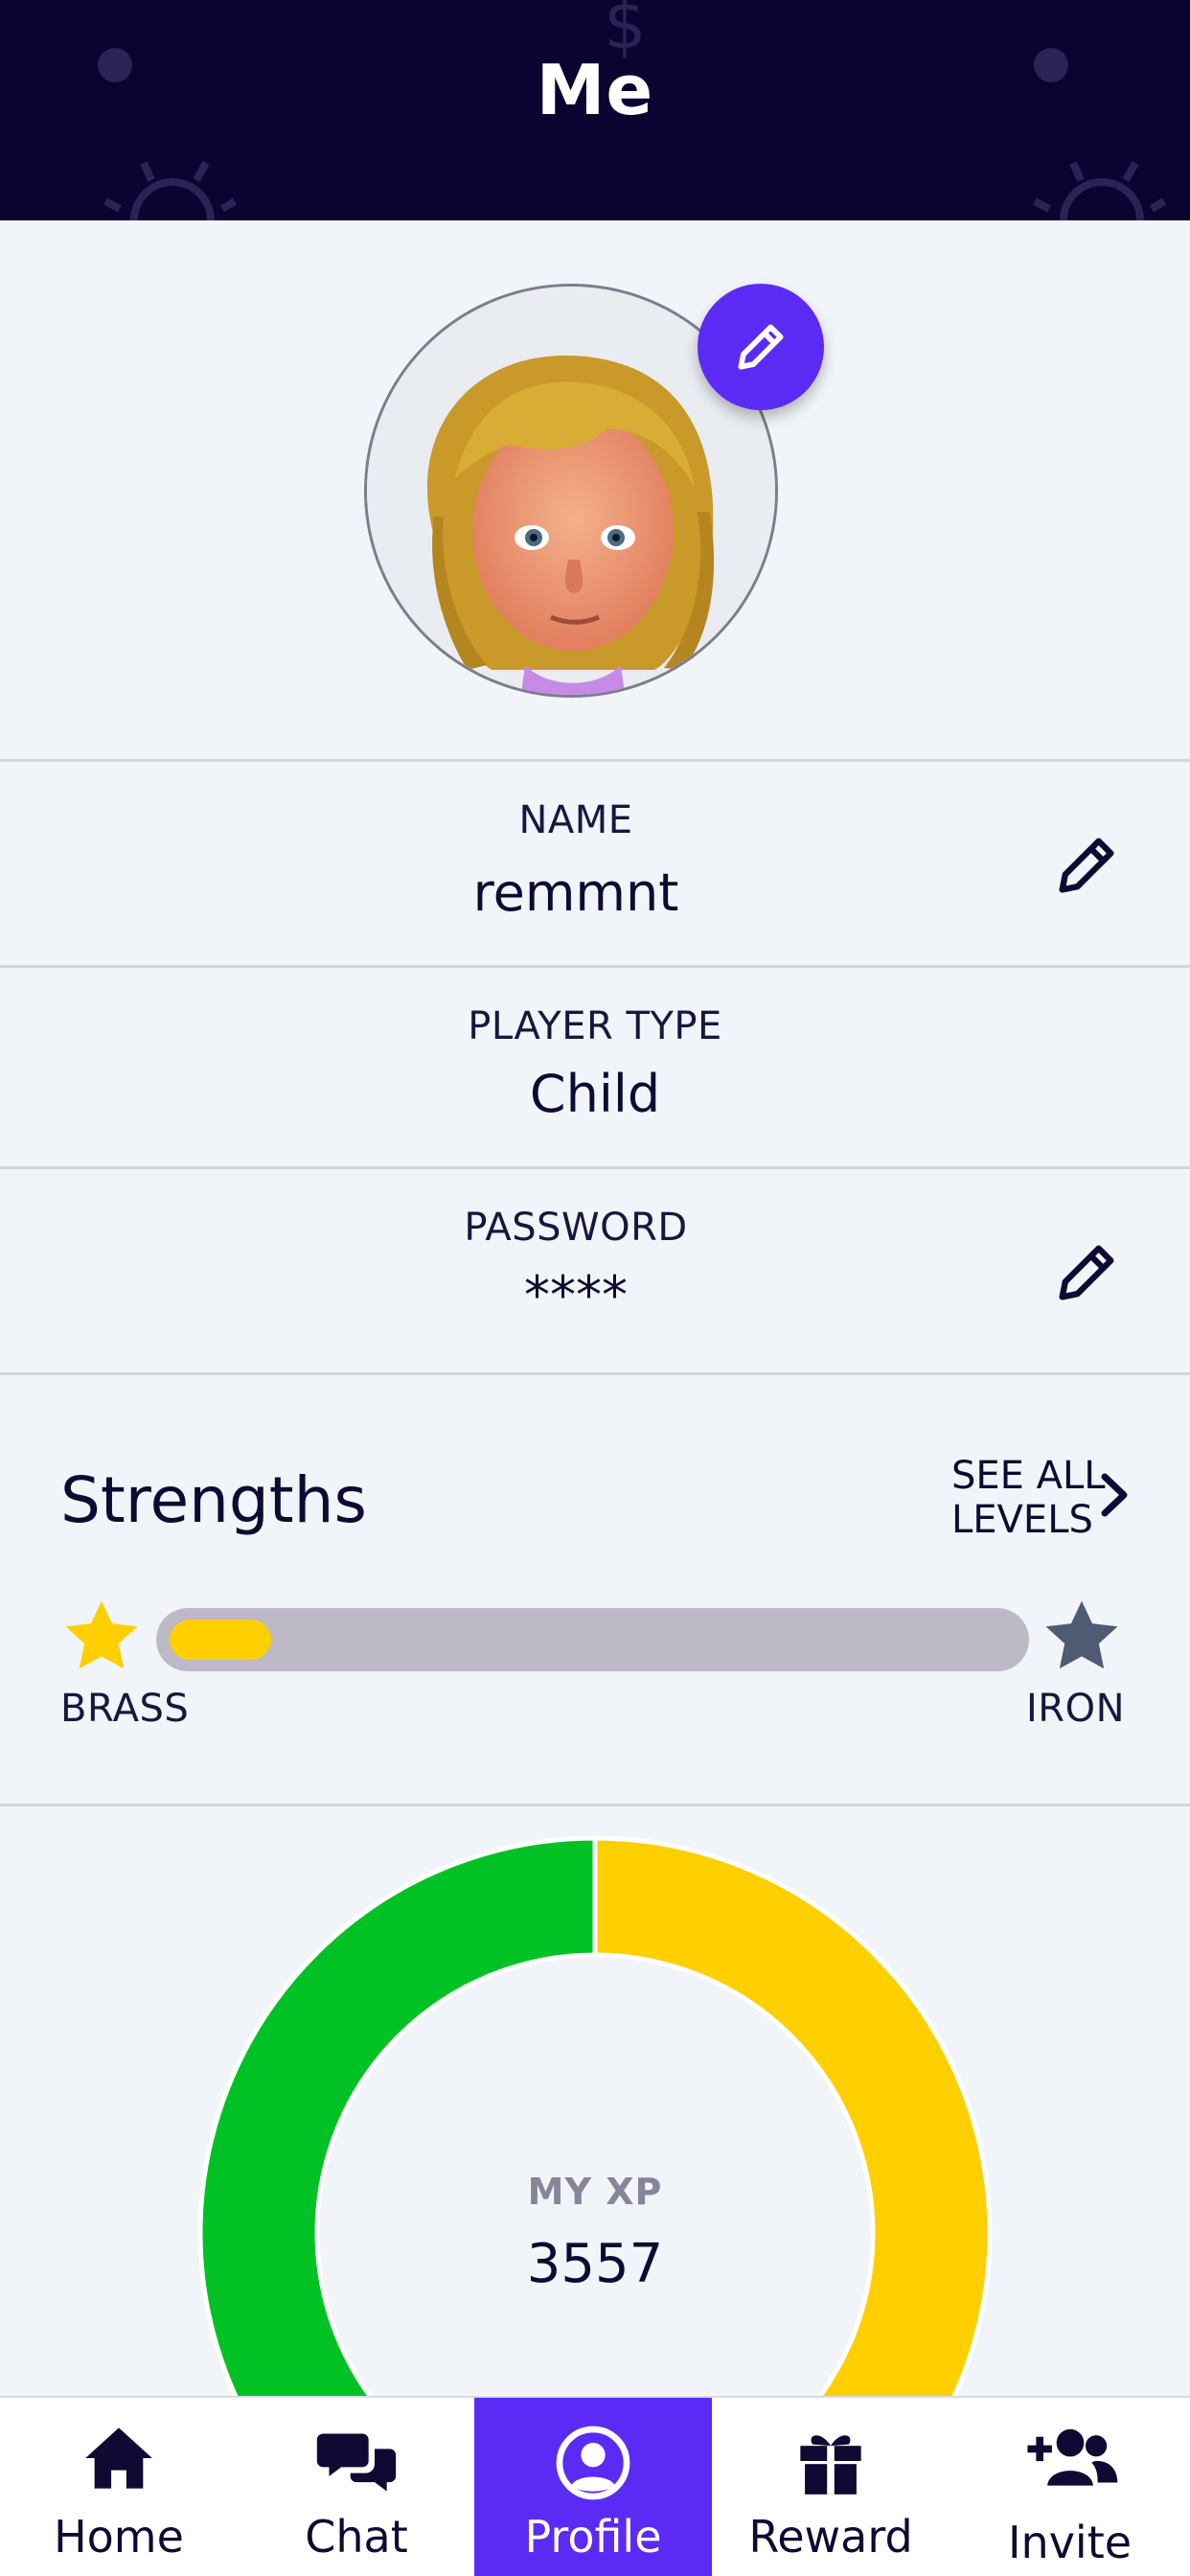 The width and height of the screenshot is (1190, 2576). What do you see at coordinates (595, 1094) in the screenshot?
I see `player-type-value: Child` at bounding box center [595, 1094].